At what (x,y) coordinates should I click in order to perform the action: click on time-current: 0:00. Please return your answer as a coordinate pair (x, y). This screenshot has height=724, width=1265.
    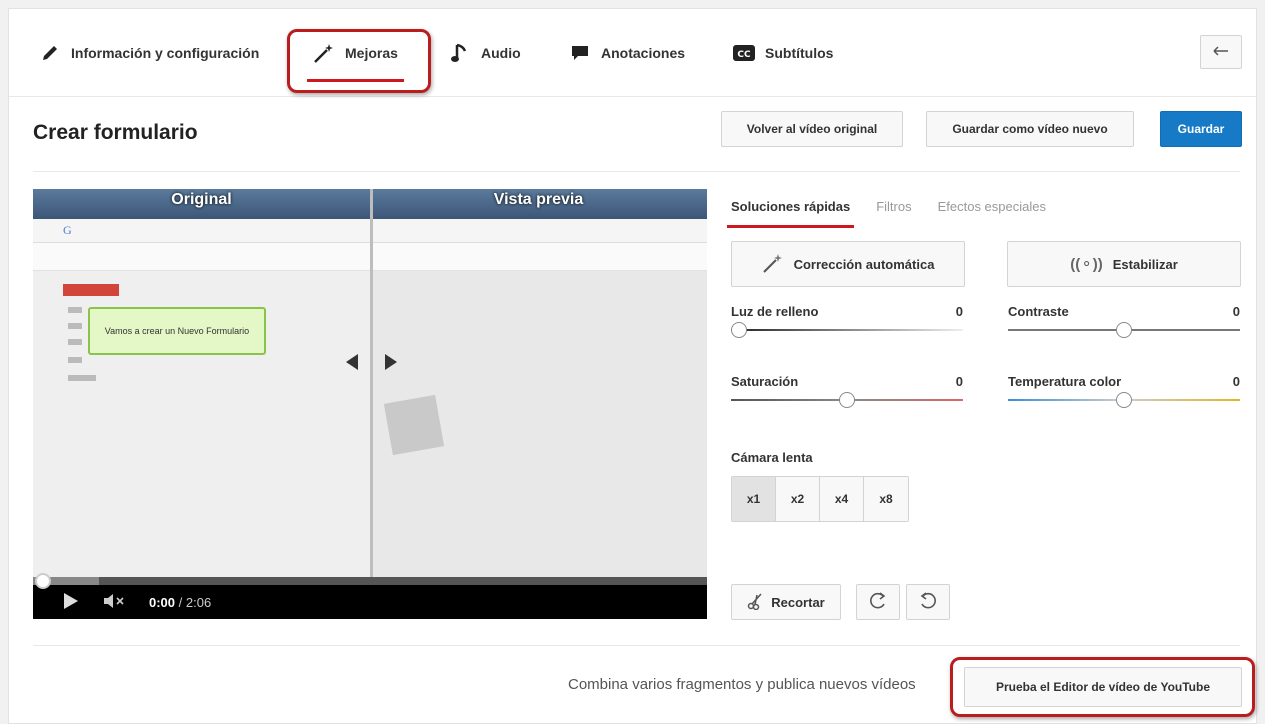
    Looking at the image, I should click on (162, 602).